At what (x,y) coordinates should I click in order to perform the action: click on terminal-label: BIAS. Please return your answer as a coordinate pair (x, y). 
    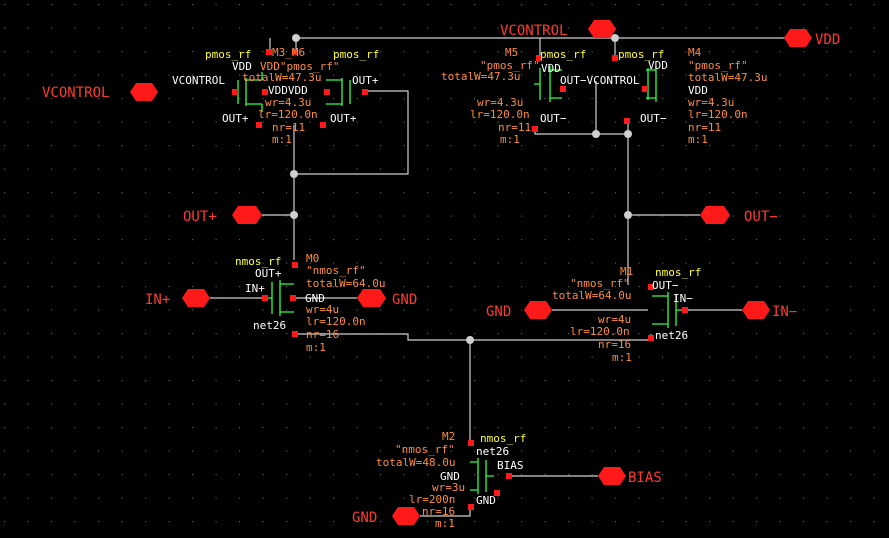
    Looking at the image, I should click on (510, 465).